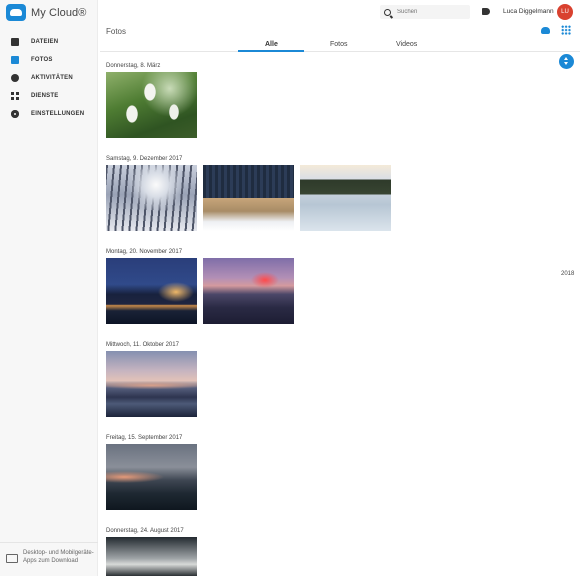 The image size is (580, 576). Describe the element at coordinates (16, 12) in the screenshot. I see `cloud-logo-icon` at that location.